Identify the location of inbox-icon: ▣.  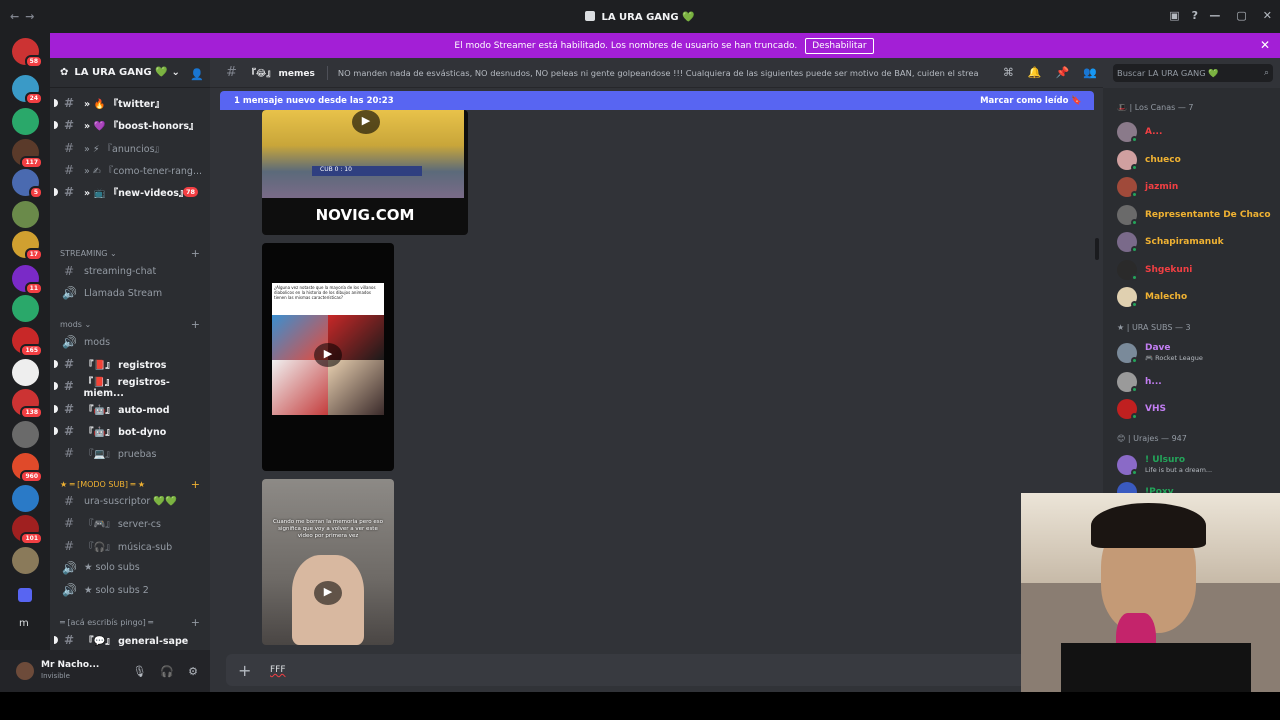
(1174, 15).